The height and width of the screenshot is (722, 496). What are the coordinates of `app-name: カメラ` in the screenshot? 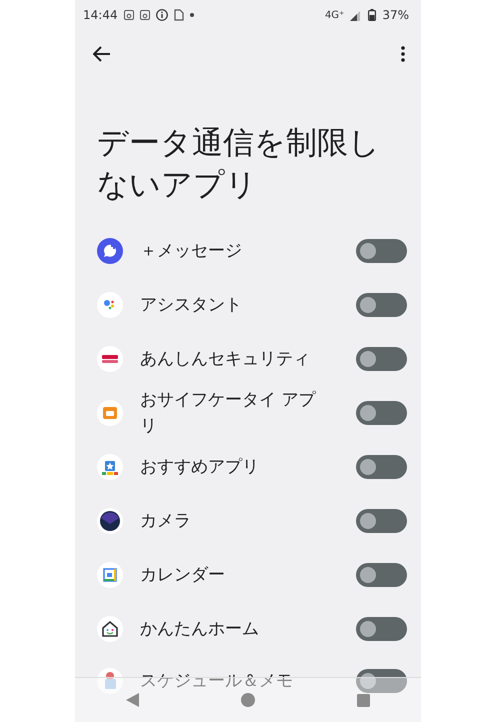 It's located at (166, 521).